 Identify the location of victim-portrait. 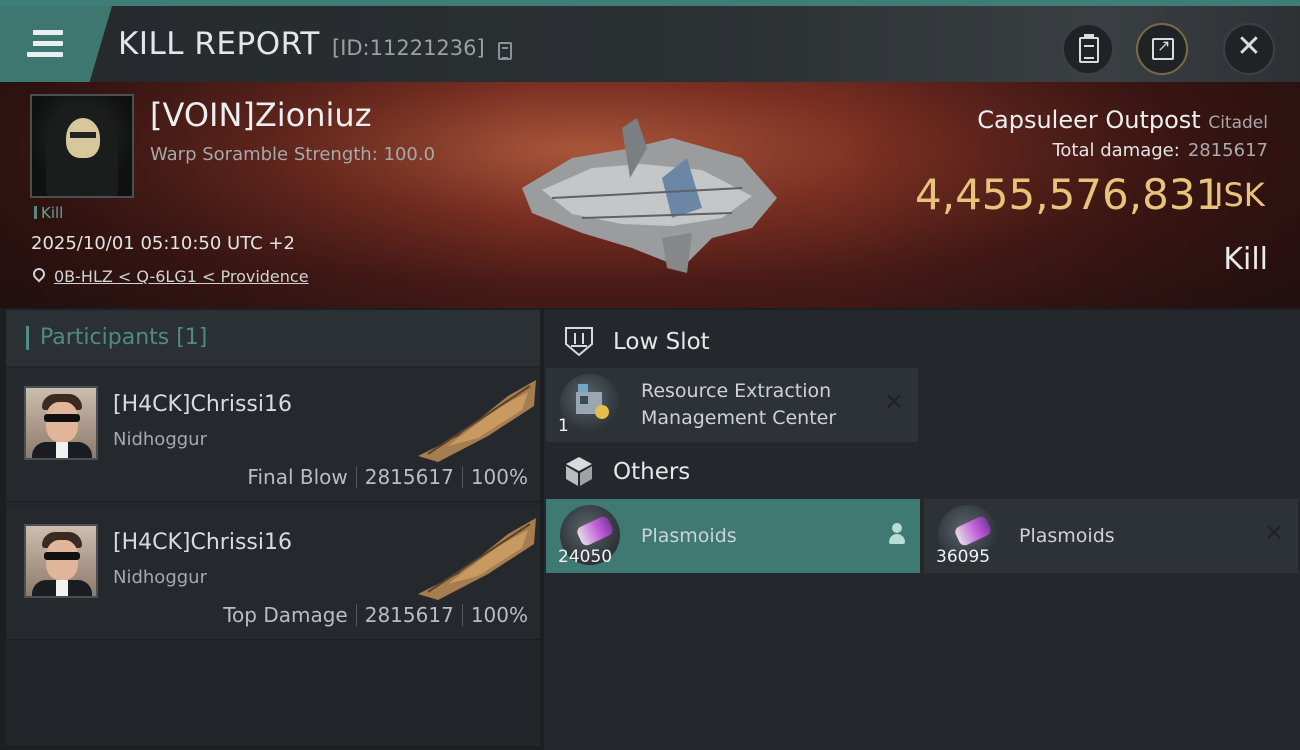
(82, 146).